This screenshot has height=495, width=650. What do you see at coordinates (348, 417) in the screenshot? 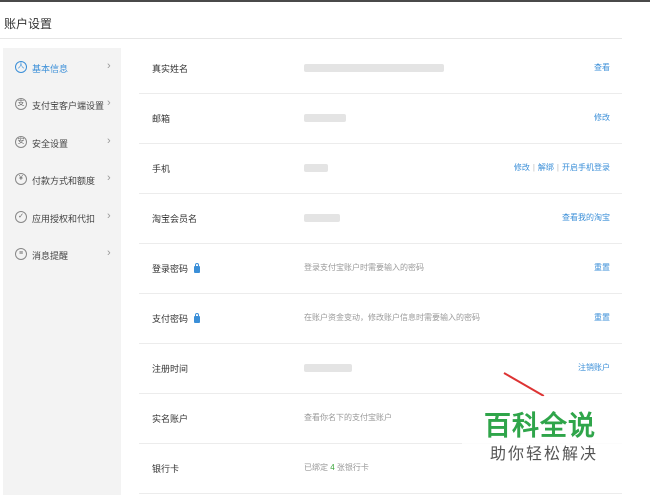
I see `row-value: 查看你名下的支付宝账户` at bounding box center [348, 417].